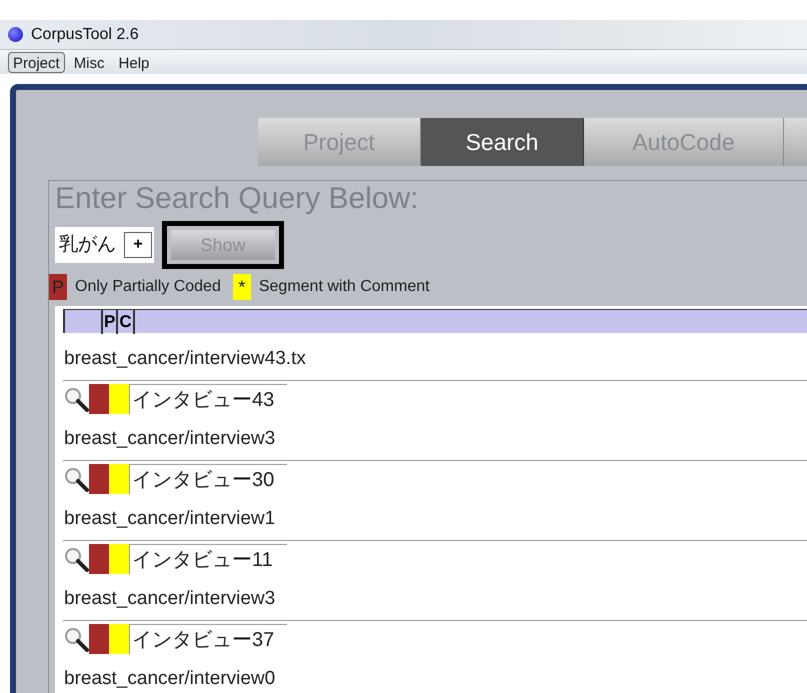  I want to click on tab: Search, so click(502, 142).